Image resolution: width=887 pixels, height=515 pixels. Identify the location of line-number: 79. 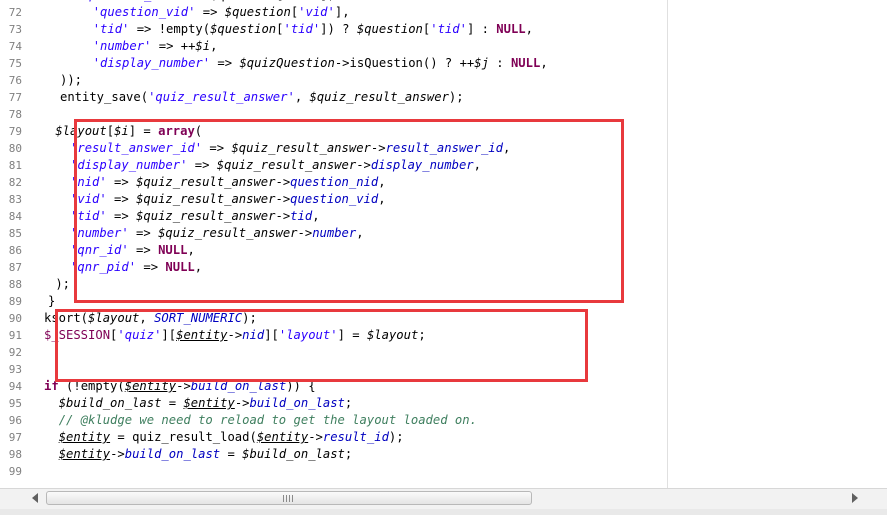
(15, 131).